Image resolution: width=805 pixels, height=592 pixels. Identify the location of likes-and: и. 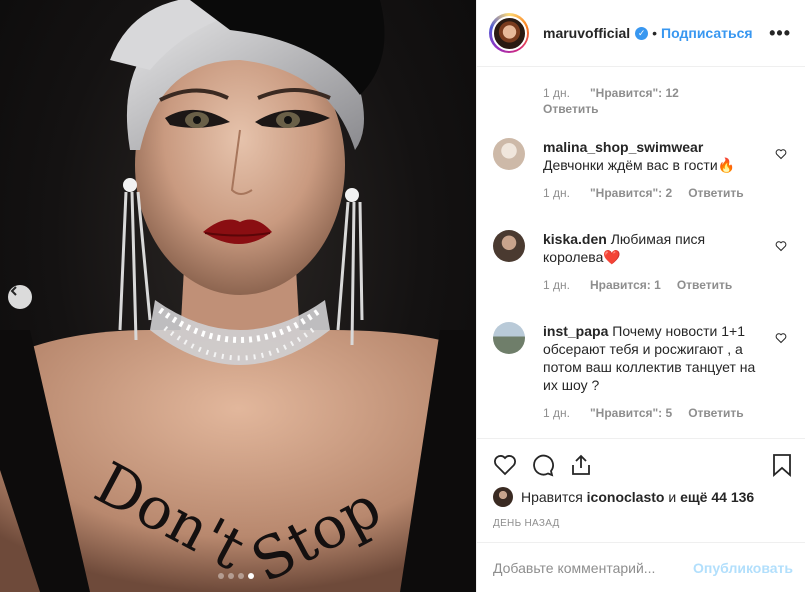
(672, 497).